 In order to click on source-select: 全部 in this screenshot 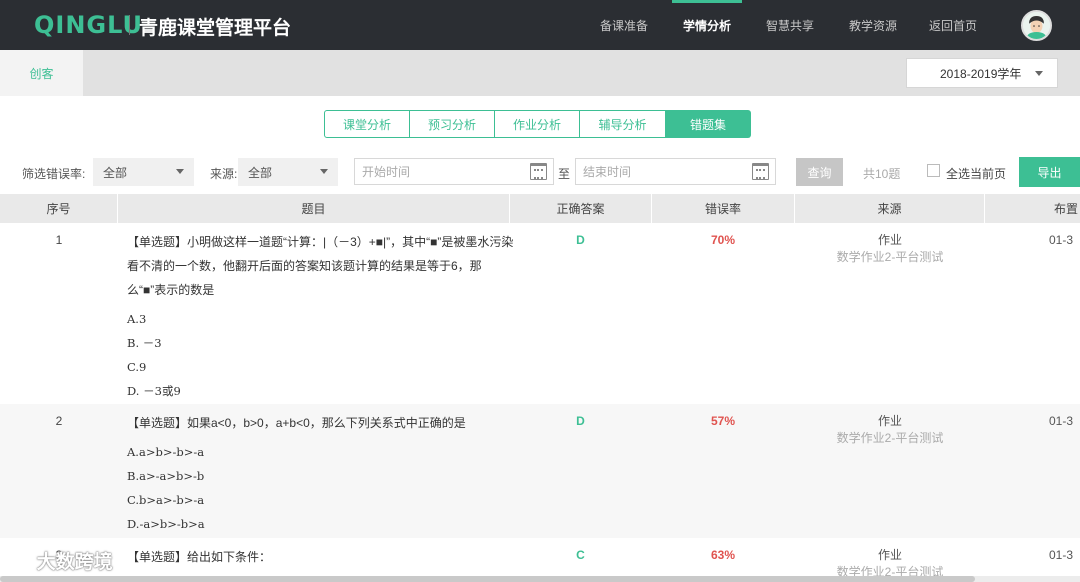, I will do `click(288, 172)`.